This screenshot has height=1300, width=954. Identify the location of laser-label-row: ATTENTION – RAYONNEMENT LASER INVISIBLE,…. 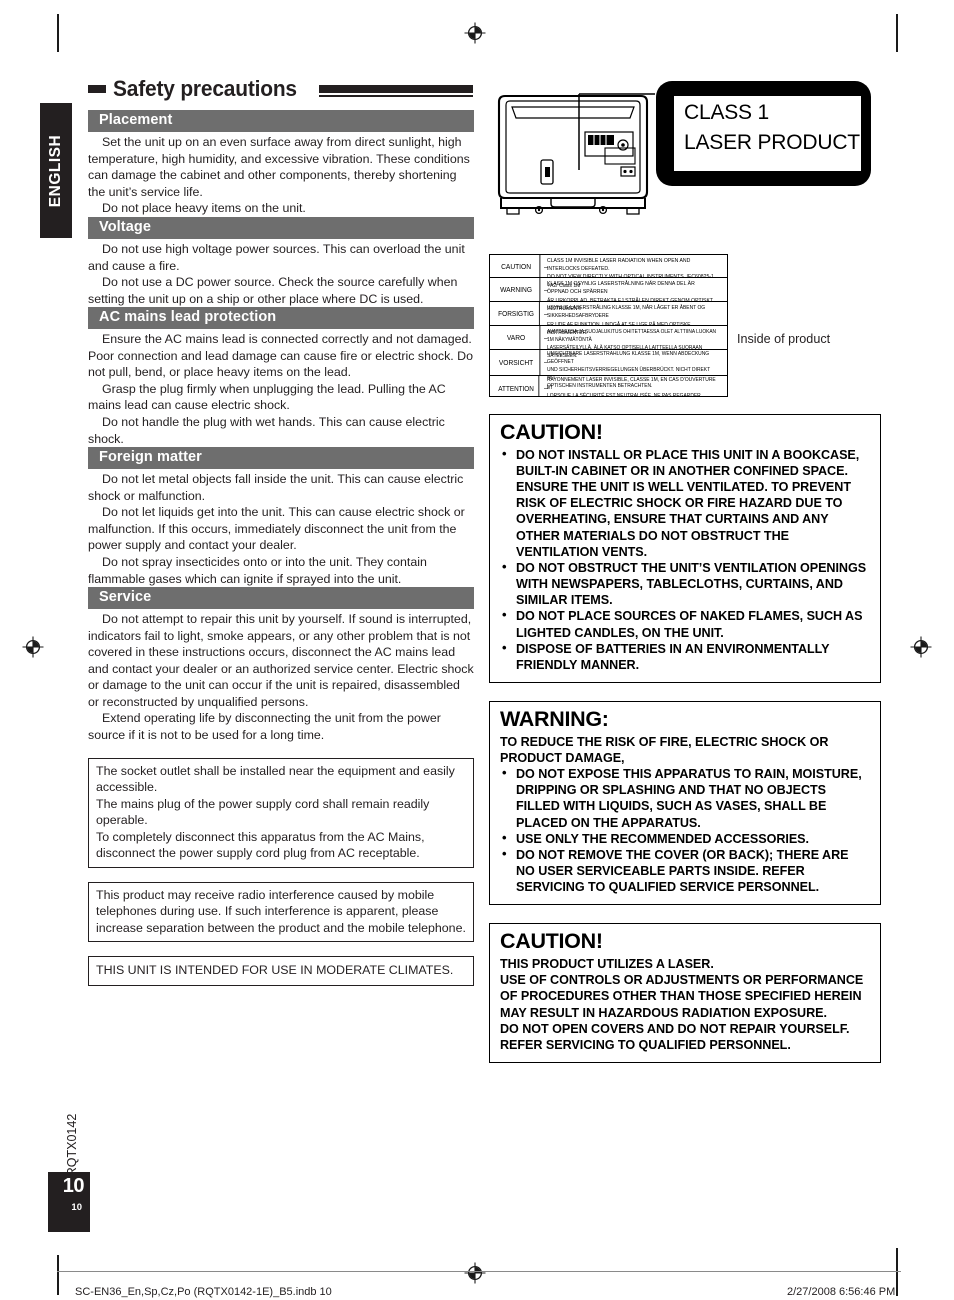
(608, 386).